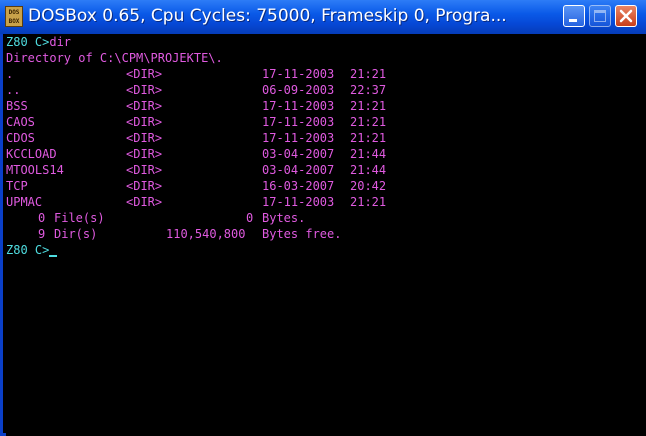  I want to click on entry-name: ., so click(10, 74).